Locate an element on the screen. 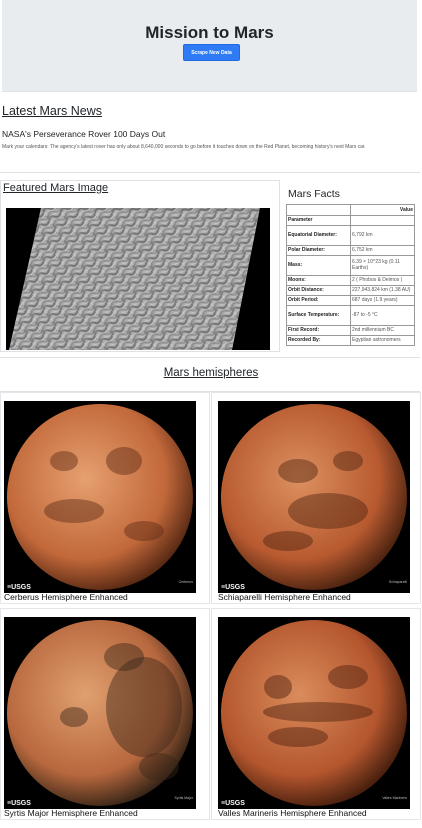 This screenshot has height=828, width=422. featured-mars-image is located at coordinates (138, 279).